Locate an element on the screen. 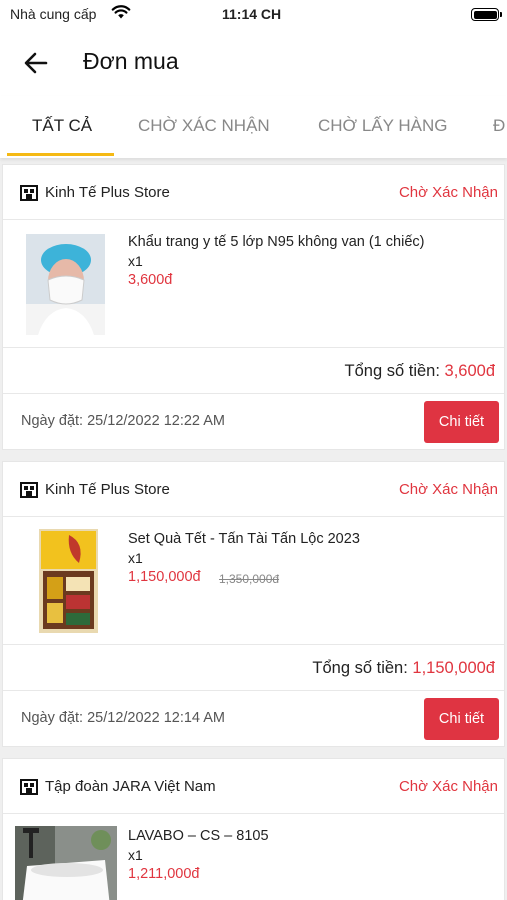  battery-icon is located at coordinates (486, 14).